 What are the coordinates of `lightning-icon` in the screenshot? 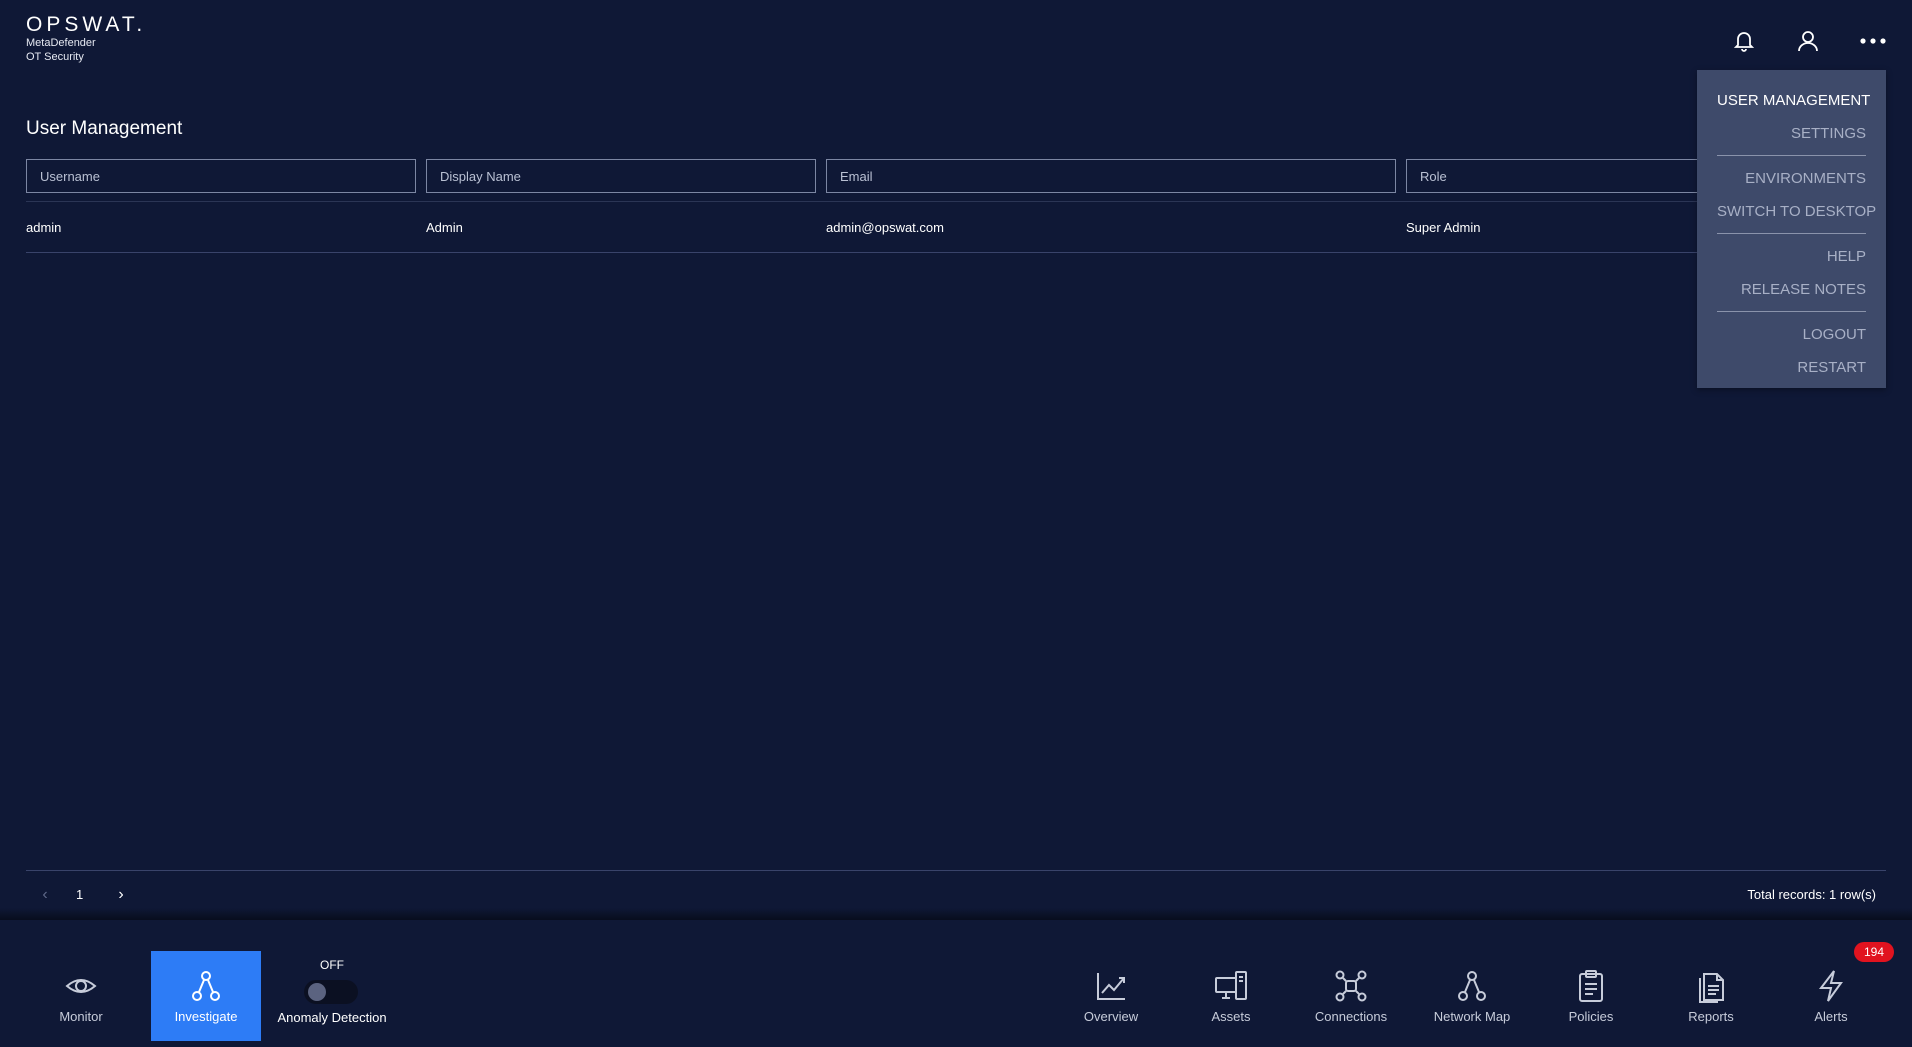 It's located at (1831, 986).